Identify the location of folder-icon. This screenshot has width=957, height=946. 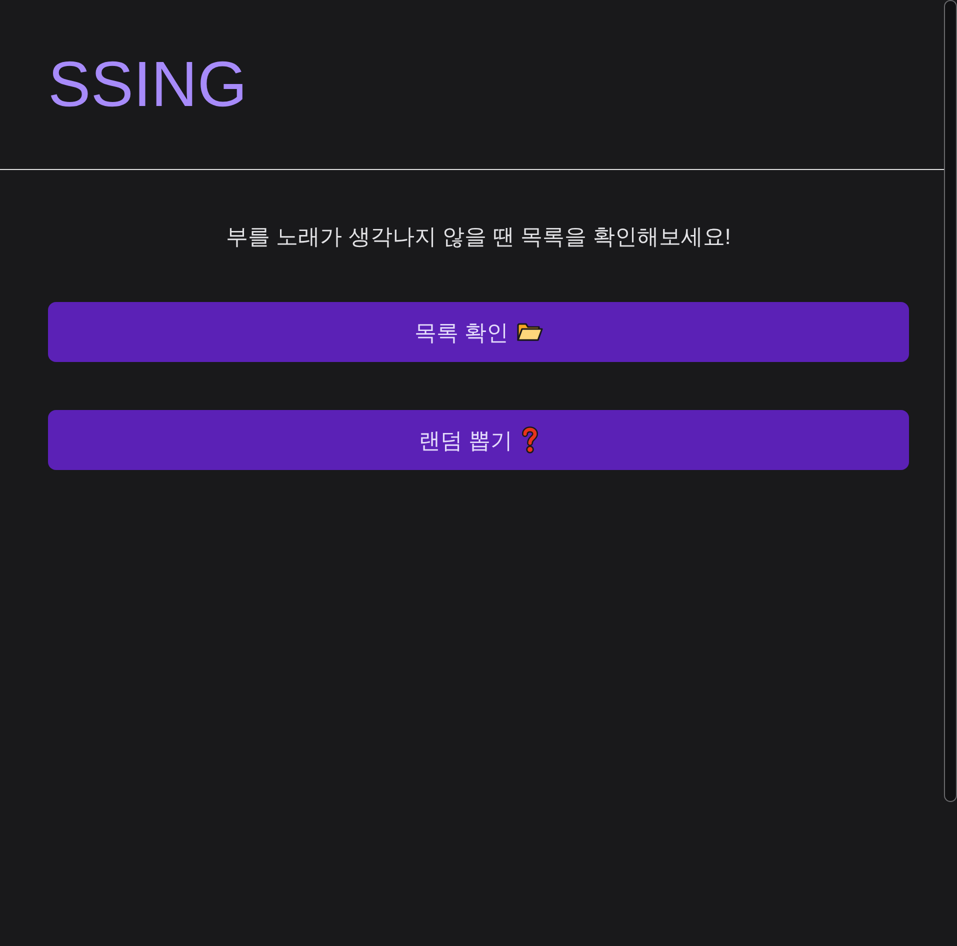
(529, 332).